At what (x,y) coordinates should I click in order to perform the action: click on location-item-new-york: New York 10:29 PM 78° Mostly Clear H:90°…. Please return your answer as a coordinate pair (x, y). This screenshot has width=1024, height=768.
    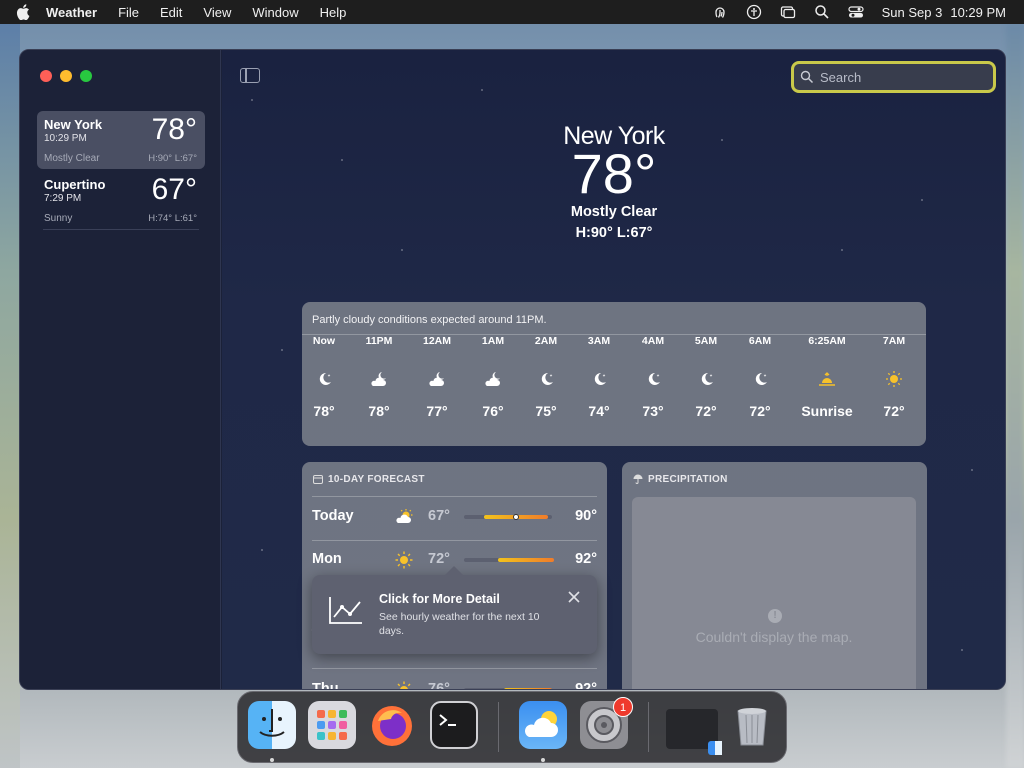
    Looking at the image, I should click on (121, 140).